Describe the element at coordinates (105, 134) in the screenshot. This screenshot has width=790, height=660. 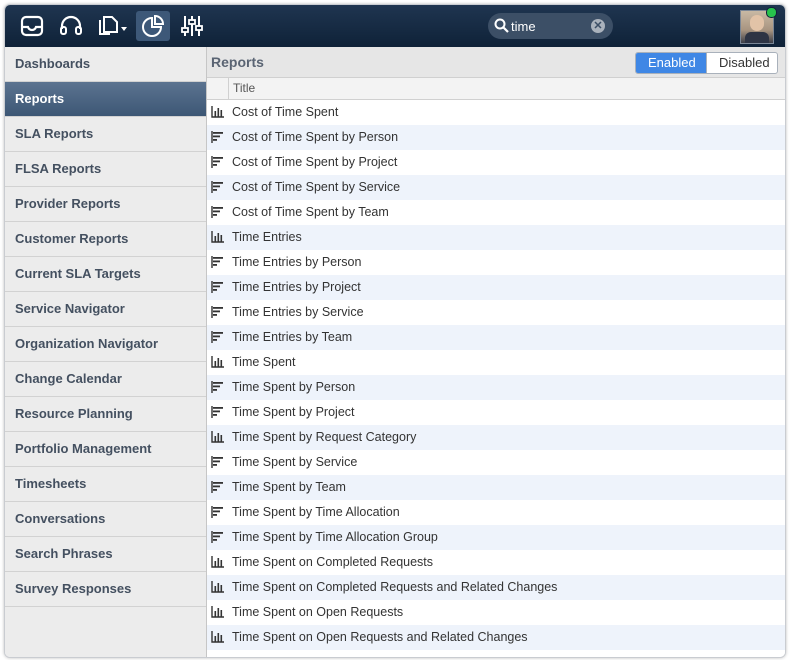
I see `sidebar-item-sla-reports: SLA Reports` at that location.